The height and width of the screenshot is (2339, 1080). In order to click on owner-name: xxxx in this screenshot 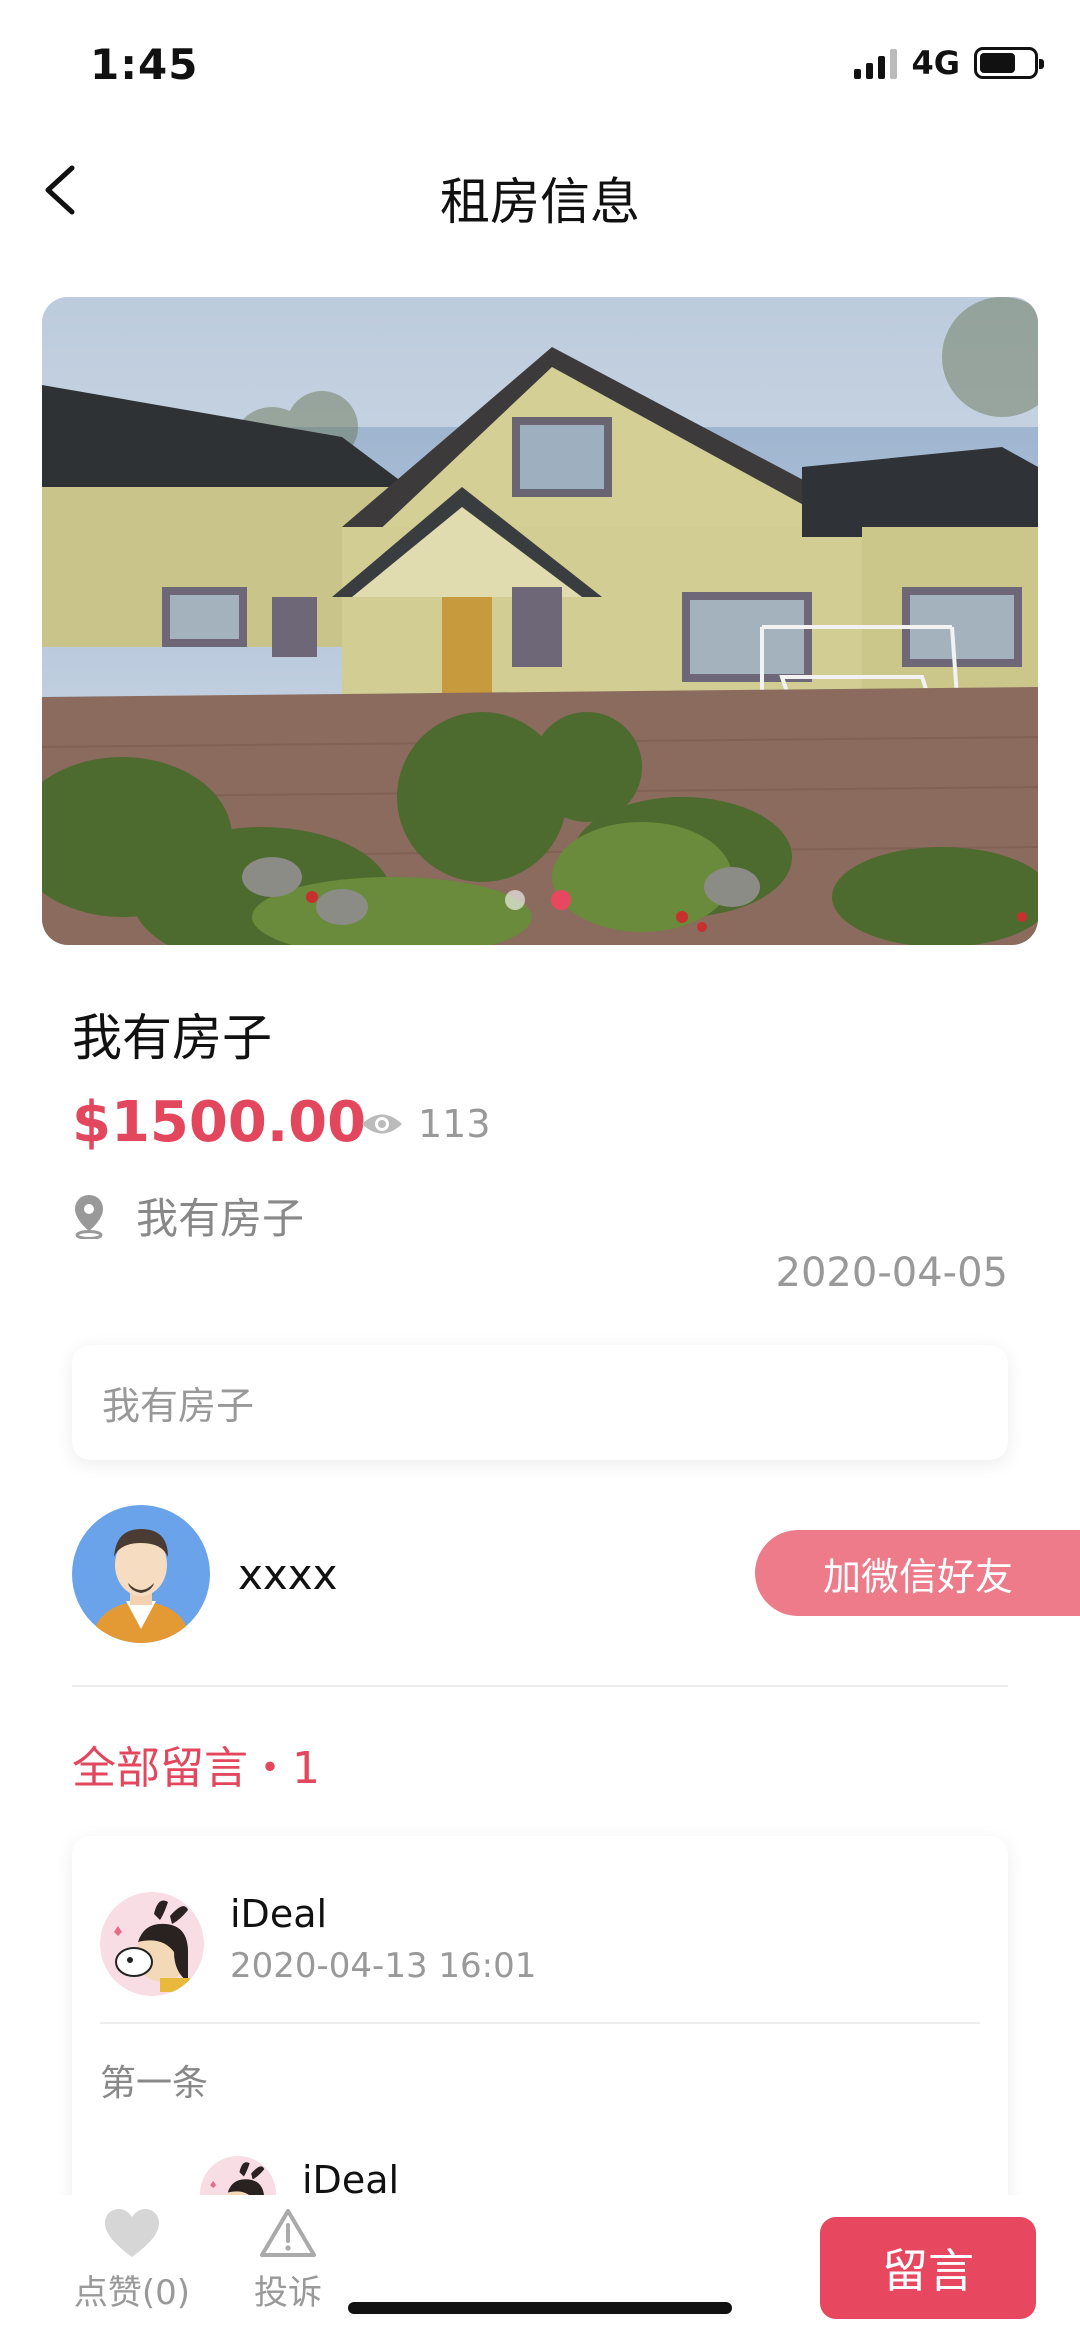, I will do `click(288, 1574)`.